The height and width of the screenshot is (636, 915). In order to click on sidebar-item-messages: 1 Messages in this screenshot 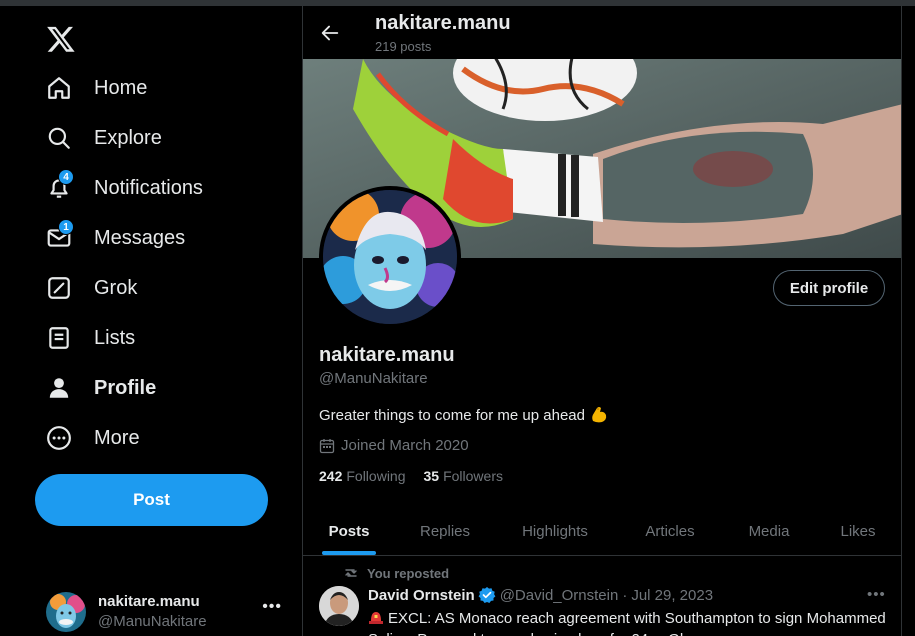, I will do `click(161, 238)`.